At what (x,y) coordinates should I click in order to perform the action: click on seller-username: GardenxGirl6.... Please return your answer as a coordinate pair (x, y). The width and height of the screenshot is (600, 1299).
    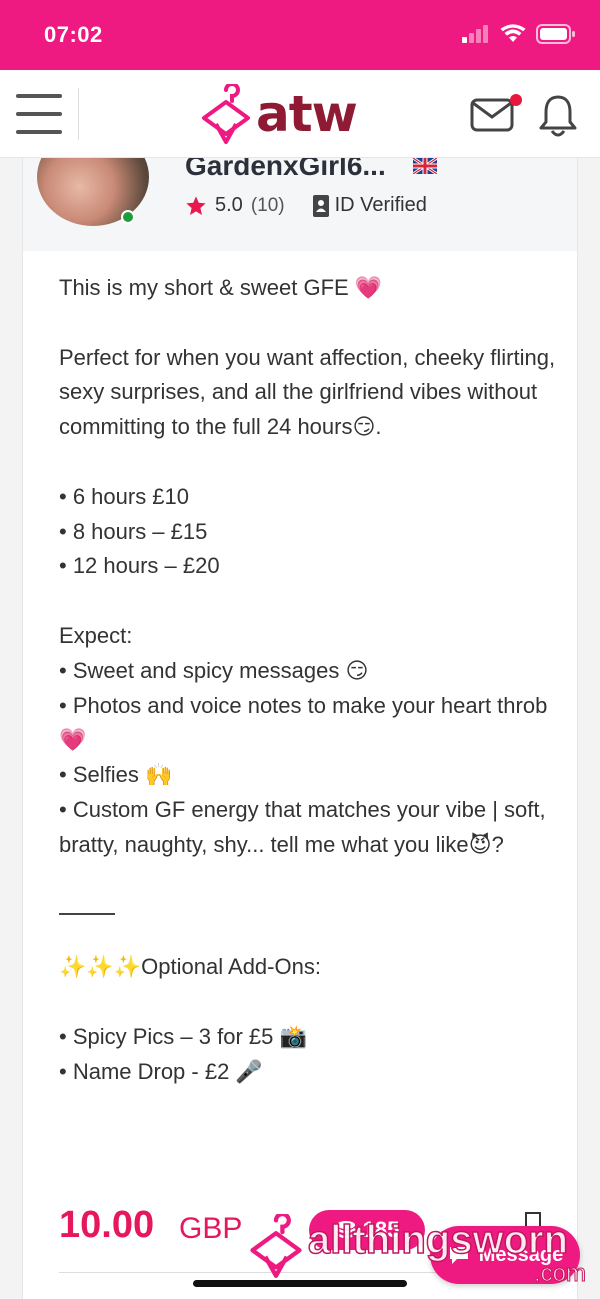
    Looking at the image, I should click on (285, 170).